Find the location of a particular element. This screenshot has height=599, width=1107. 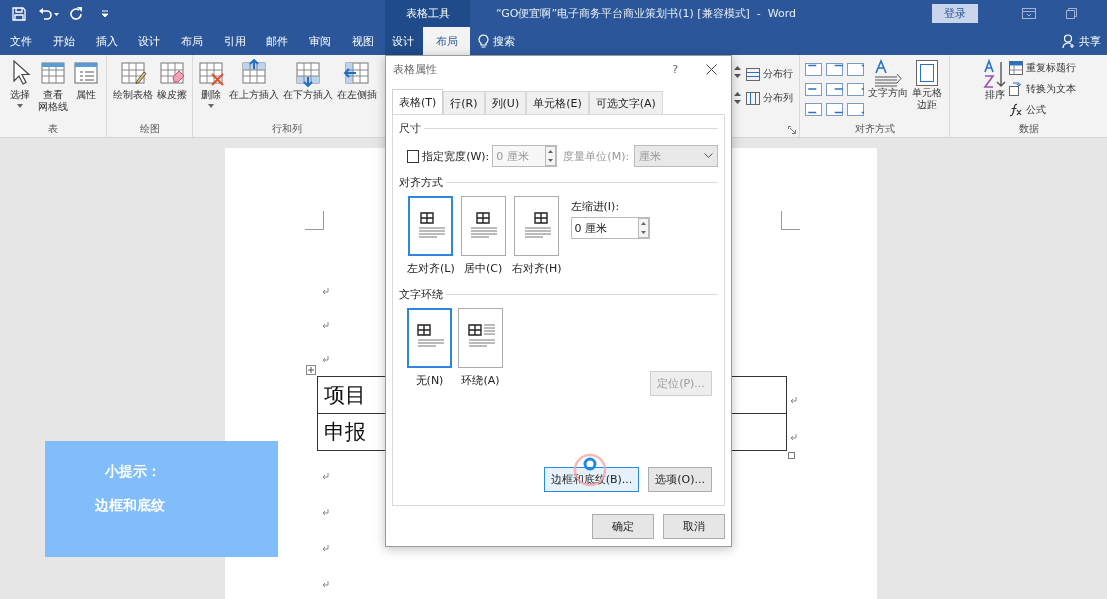

sign-in-button: 登录 is located at coordinates (955, 13).